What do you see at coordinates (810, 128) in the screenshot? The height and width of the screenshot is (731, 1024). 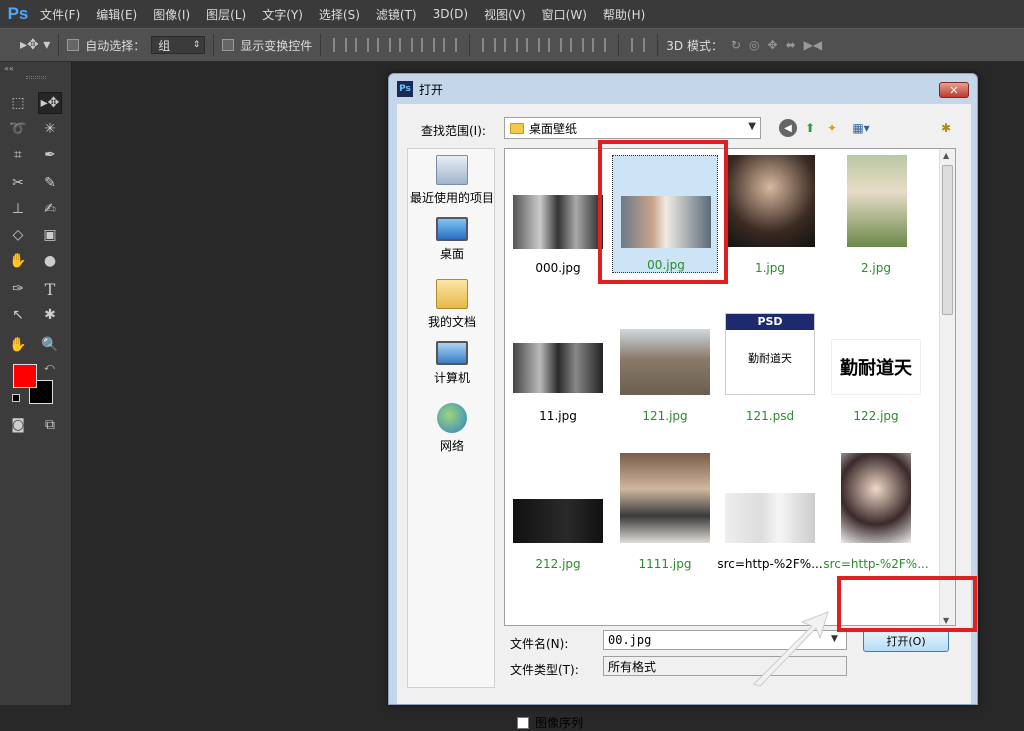 I see `up-folder-icon: ⬆` at bounding box center [810, 128].